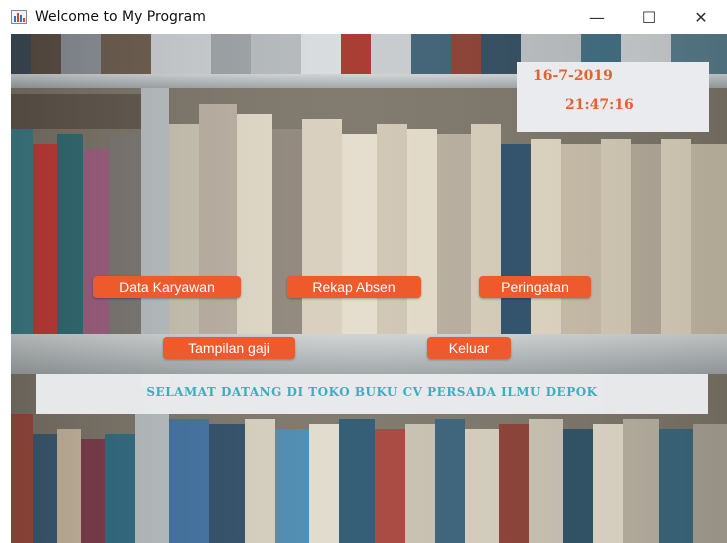  Describe the element at coordinates (363, 17) in the screenshot. I see `title-bar: Welcome to My Program — ☐ ✕` at that location.